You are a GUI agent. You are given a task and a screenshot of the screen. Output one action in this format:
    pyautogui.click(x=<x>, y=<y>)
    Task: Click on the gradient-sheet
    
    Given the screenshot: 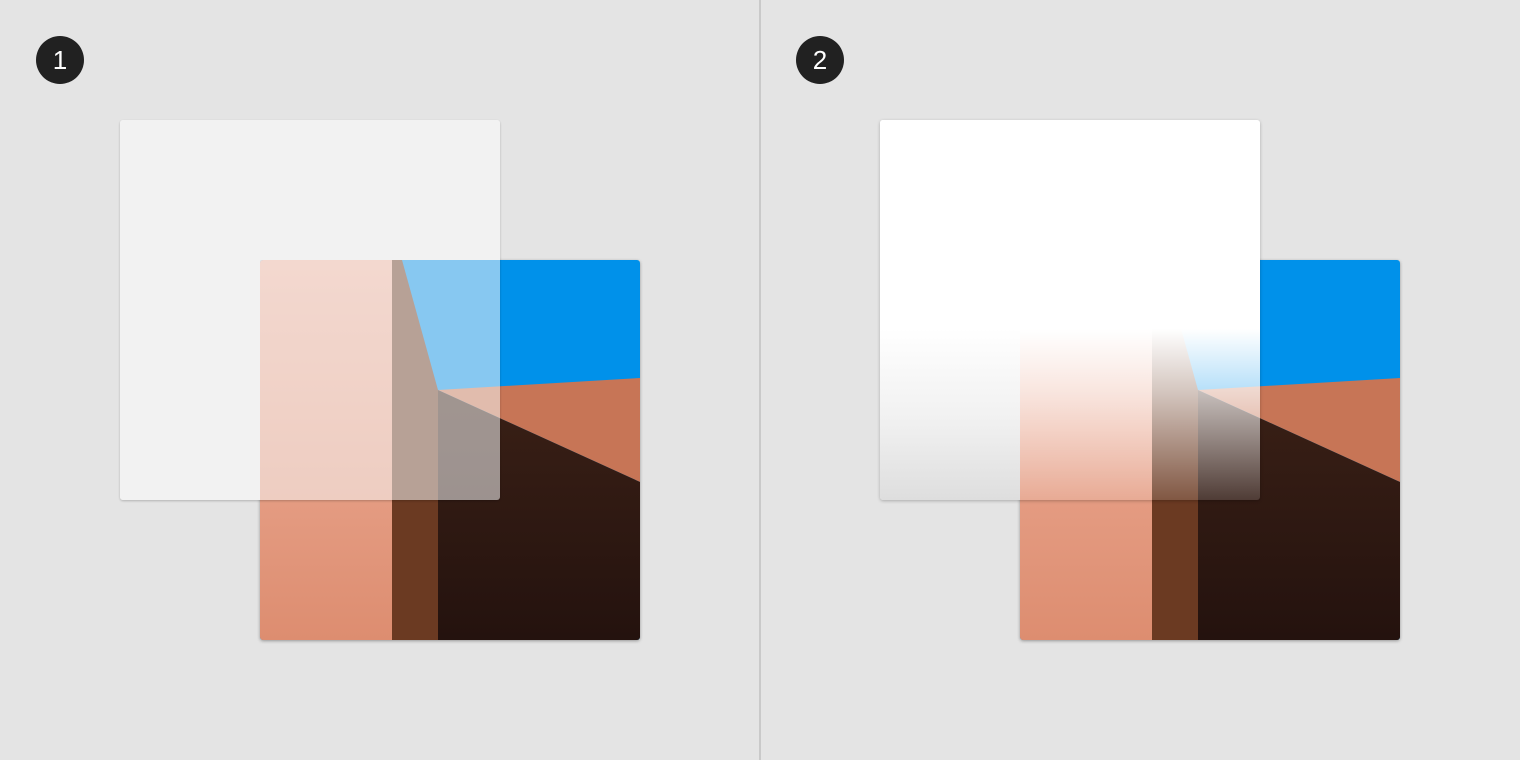 What is the action you would take?
    pyautogui.click(x=1070, y=310)
    